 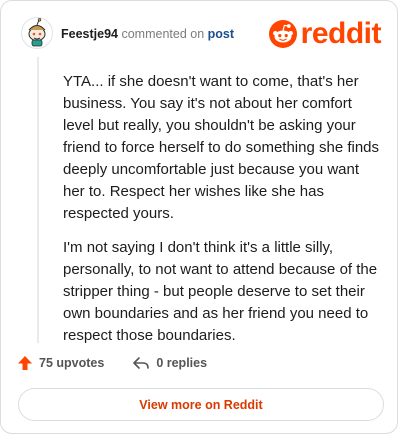 I want to click on commented-on-text: commented on, so click(x=163, y=34).